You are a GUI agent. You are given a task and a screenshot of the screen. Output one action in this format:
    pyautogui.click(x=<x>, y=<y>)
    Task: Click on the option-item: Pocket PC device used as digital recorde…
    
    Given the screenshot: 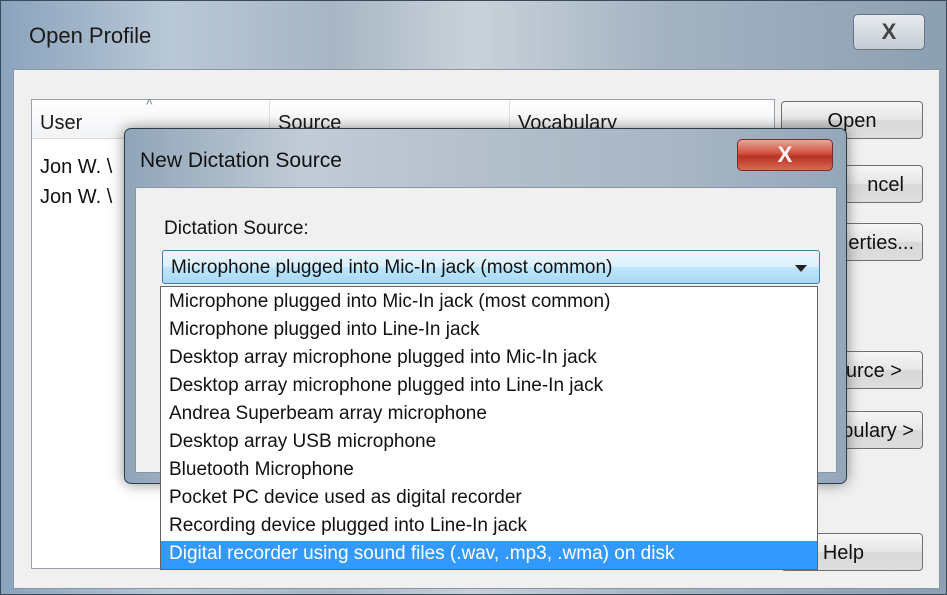 What is the action you would take?
    pyautogui.click(x=489, y=499)
    